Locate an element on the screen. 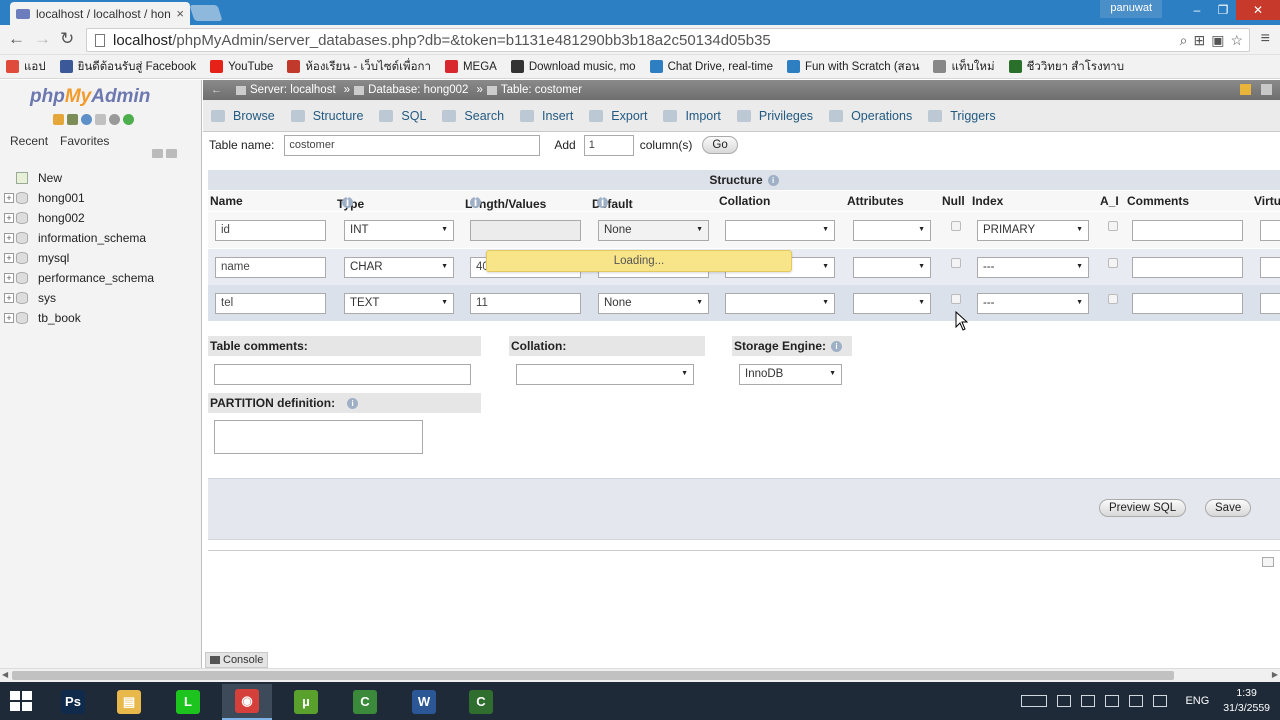 The width and height of the screenshot is (1280, 720). scroll-right-icon: ▶ is located at coordinates (1275, 674).